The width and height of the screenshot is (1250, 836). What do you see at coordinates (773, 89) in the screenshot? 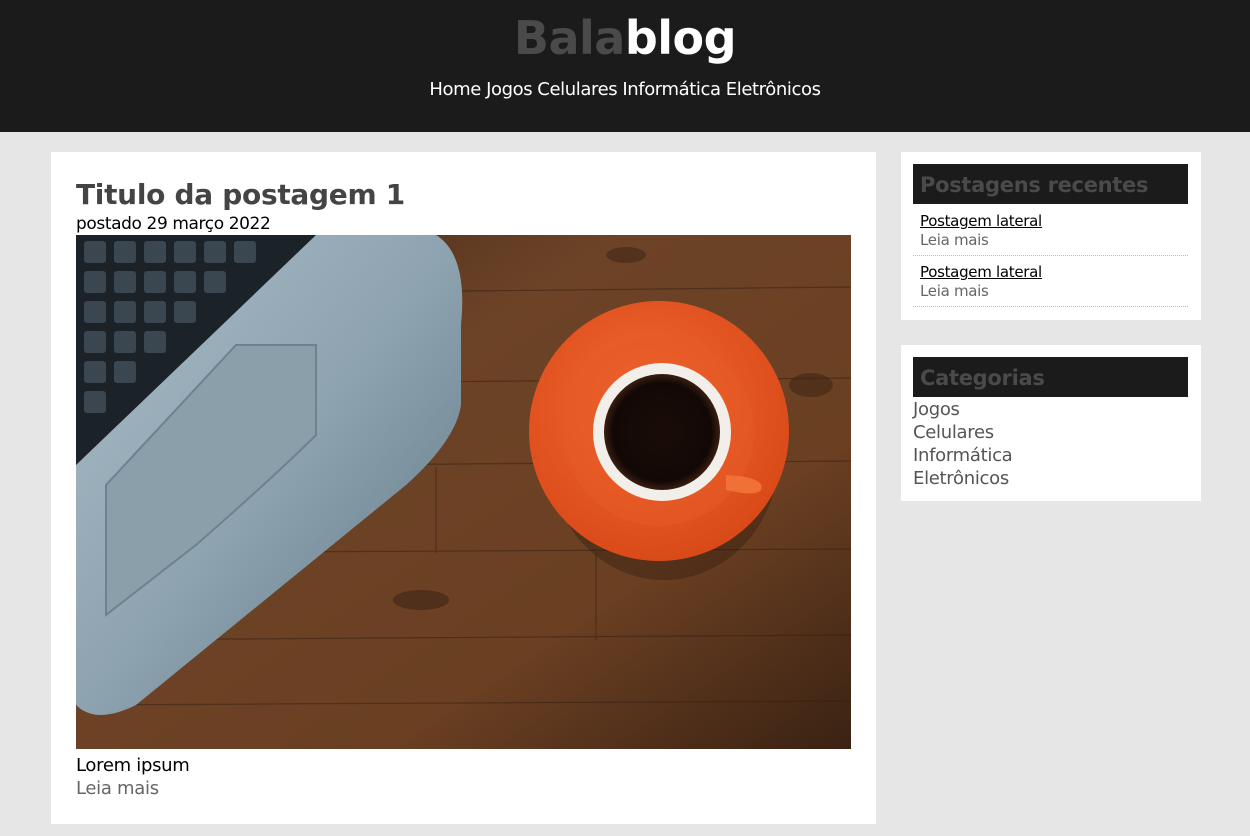
I see `nav-eletronicos: Eletrônicos` at bounding box center [773, 89].